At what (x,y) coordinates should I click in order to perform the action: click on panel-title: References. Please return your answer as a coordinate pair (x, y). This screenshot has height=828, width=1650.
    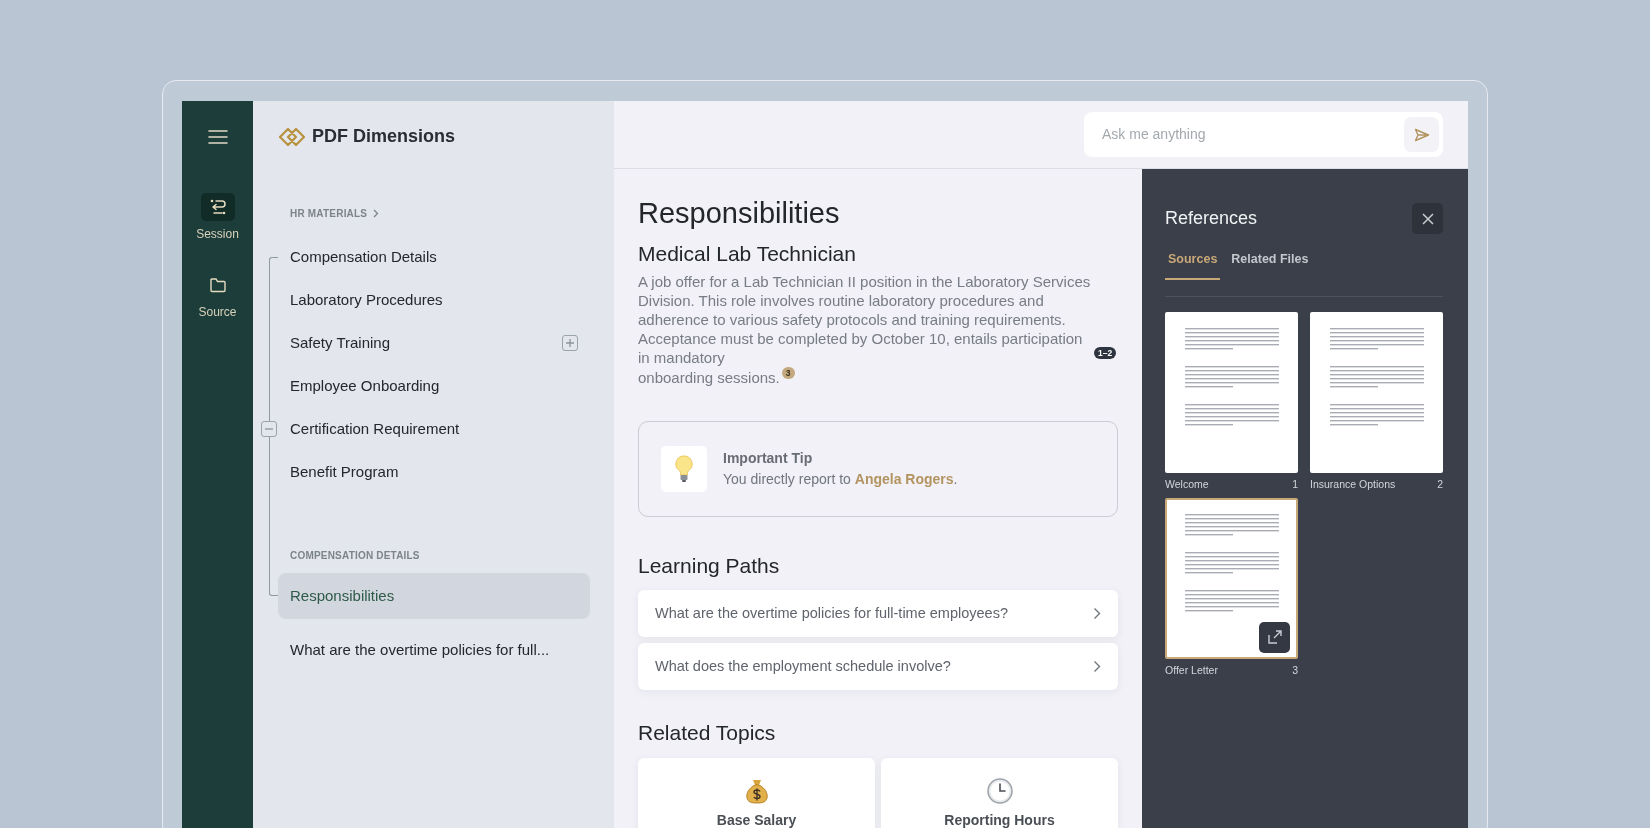
    Looking at the image, I should click on (1211, 218).